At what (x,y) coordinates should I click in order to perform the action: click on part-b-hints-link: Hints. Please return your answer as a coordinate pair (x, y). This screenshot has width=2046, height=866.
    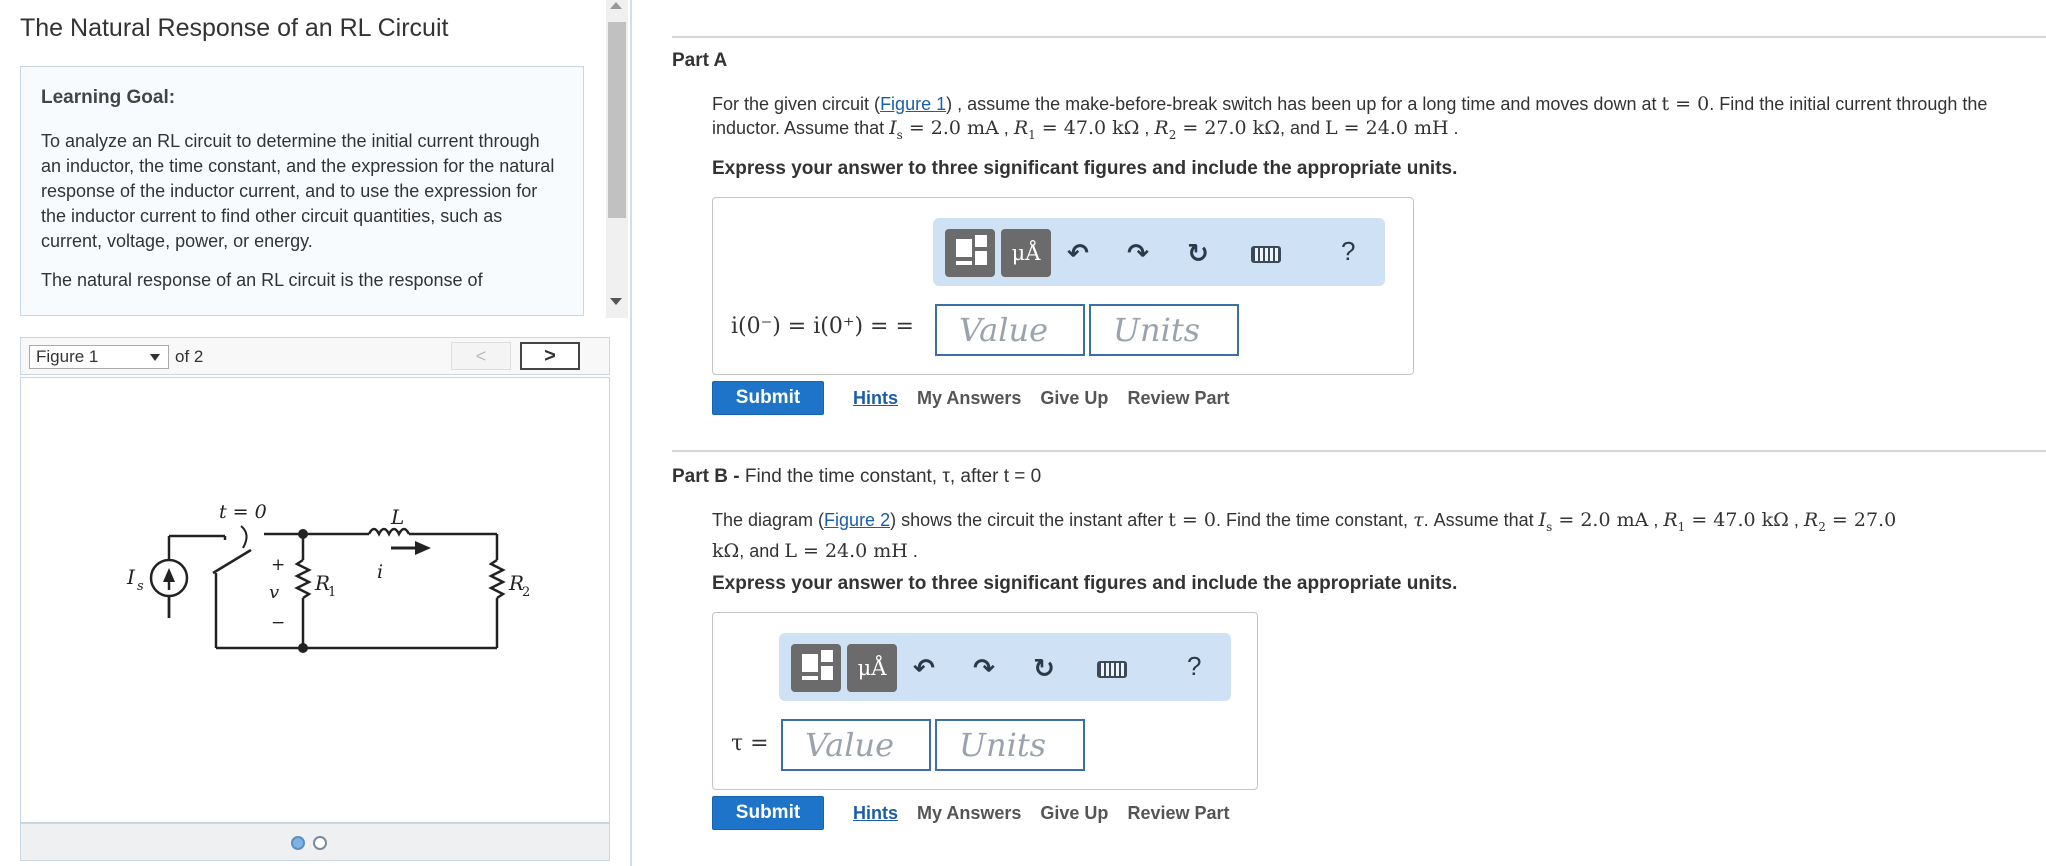
    Looking at the image, I should click on (875, 813).